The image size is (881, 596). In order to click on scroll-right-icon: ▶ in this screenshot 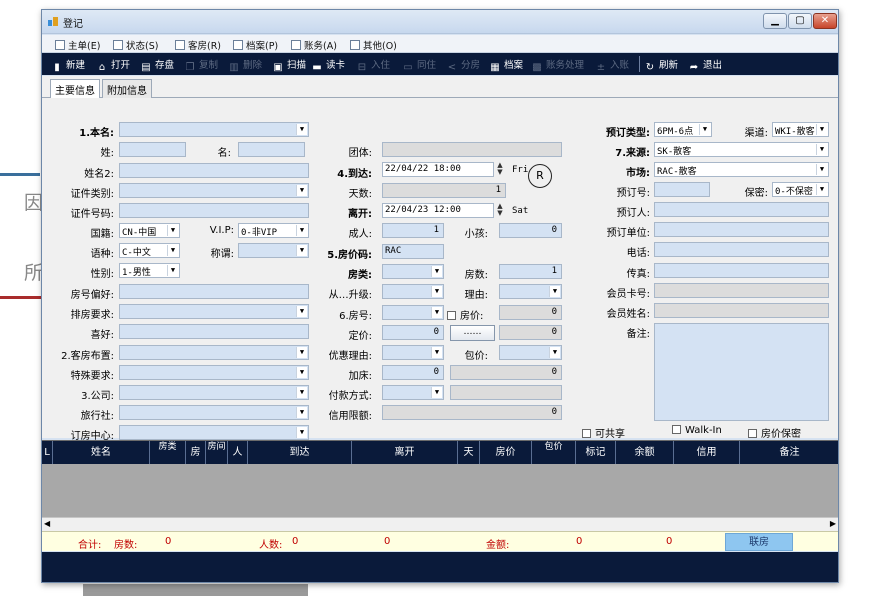, I will do `click(833, 523)`.